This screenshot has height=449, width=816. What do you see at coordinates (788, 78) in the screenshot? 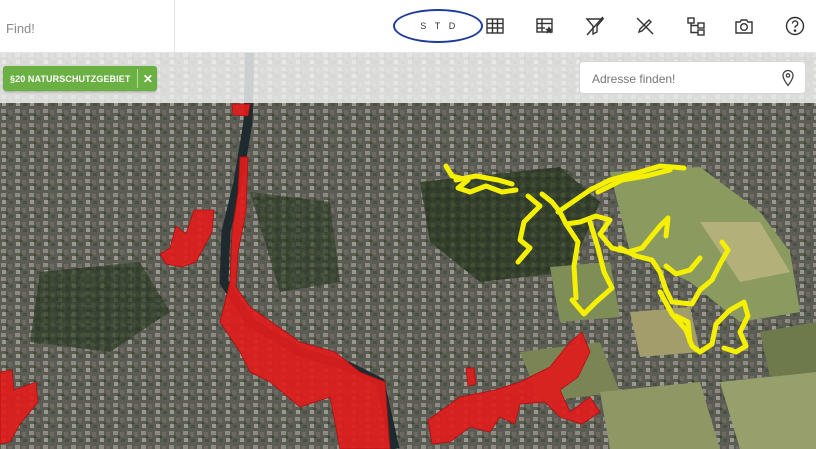
I see `location-pin-icon` at bounding box center [788, 78].